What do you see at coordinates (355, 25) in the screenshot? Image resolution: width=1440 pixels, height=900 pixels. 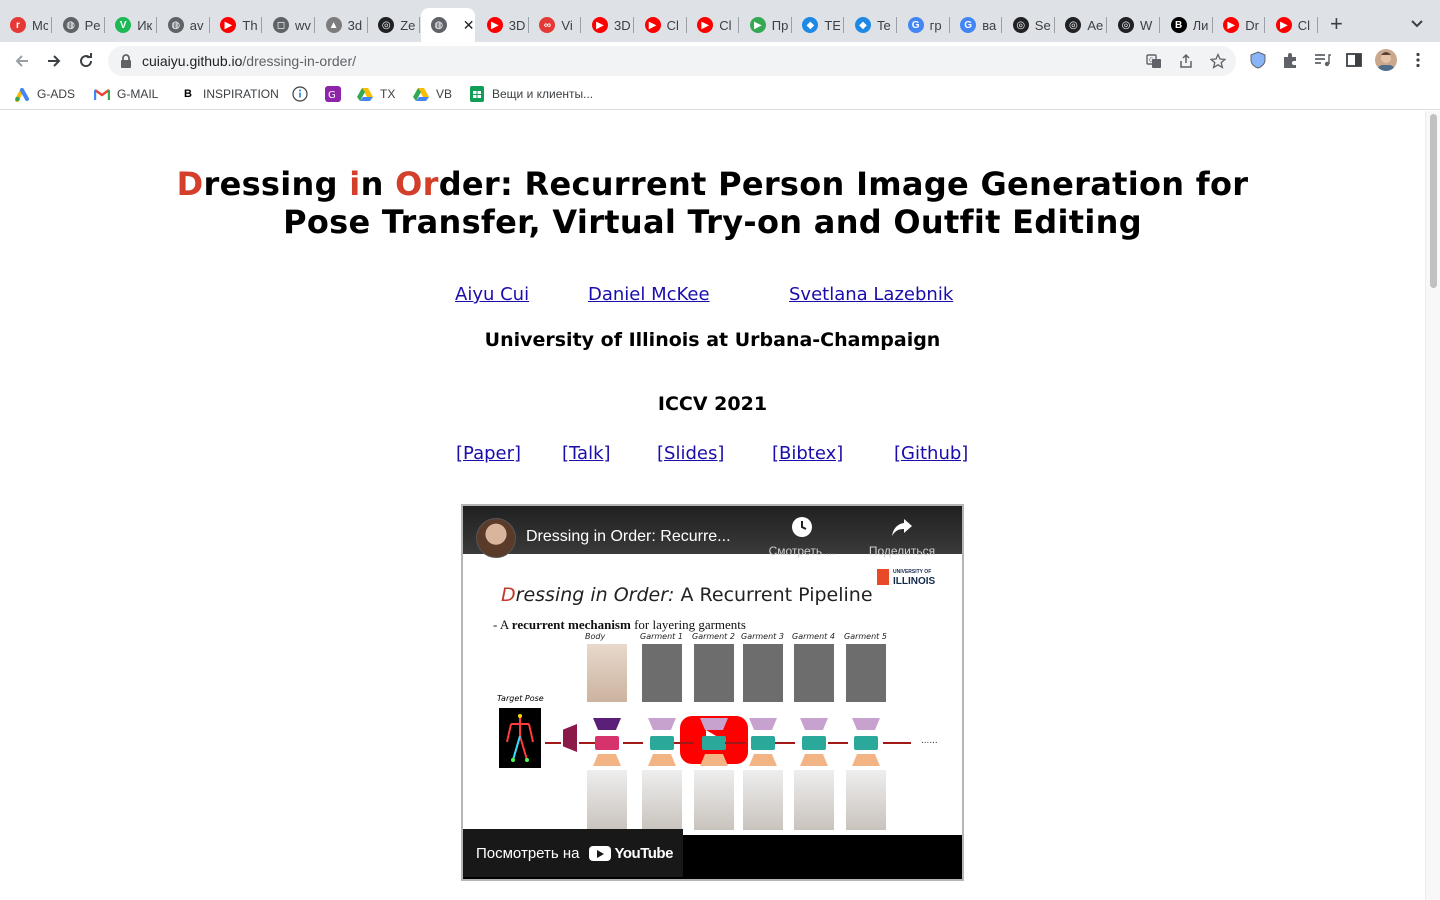 I see `tab-title: 3d` at bounding box center [355, 25].